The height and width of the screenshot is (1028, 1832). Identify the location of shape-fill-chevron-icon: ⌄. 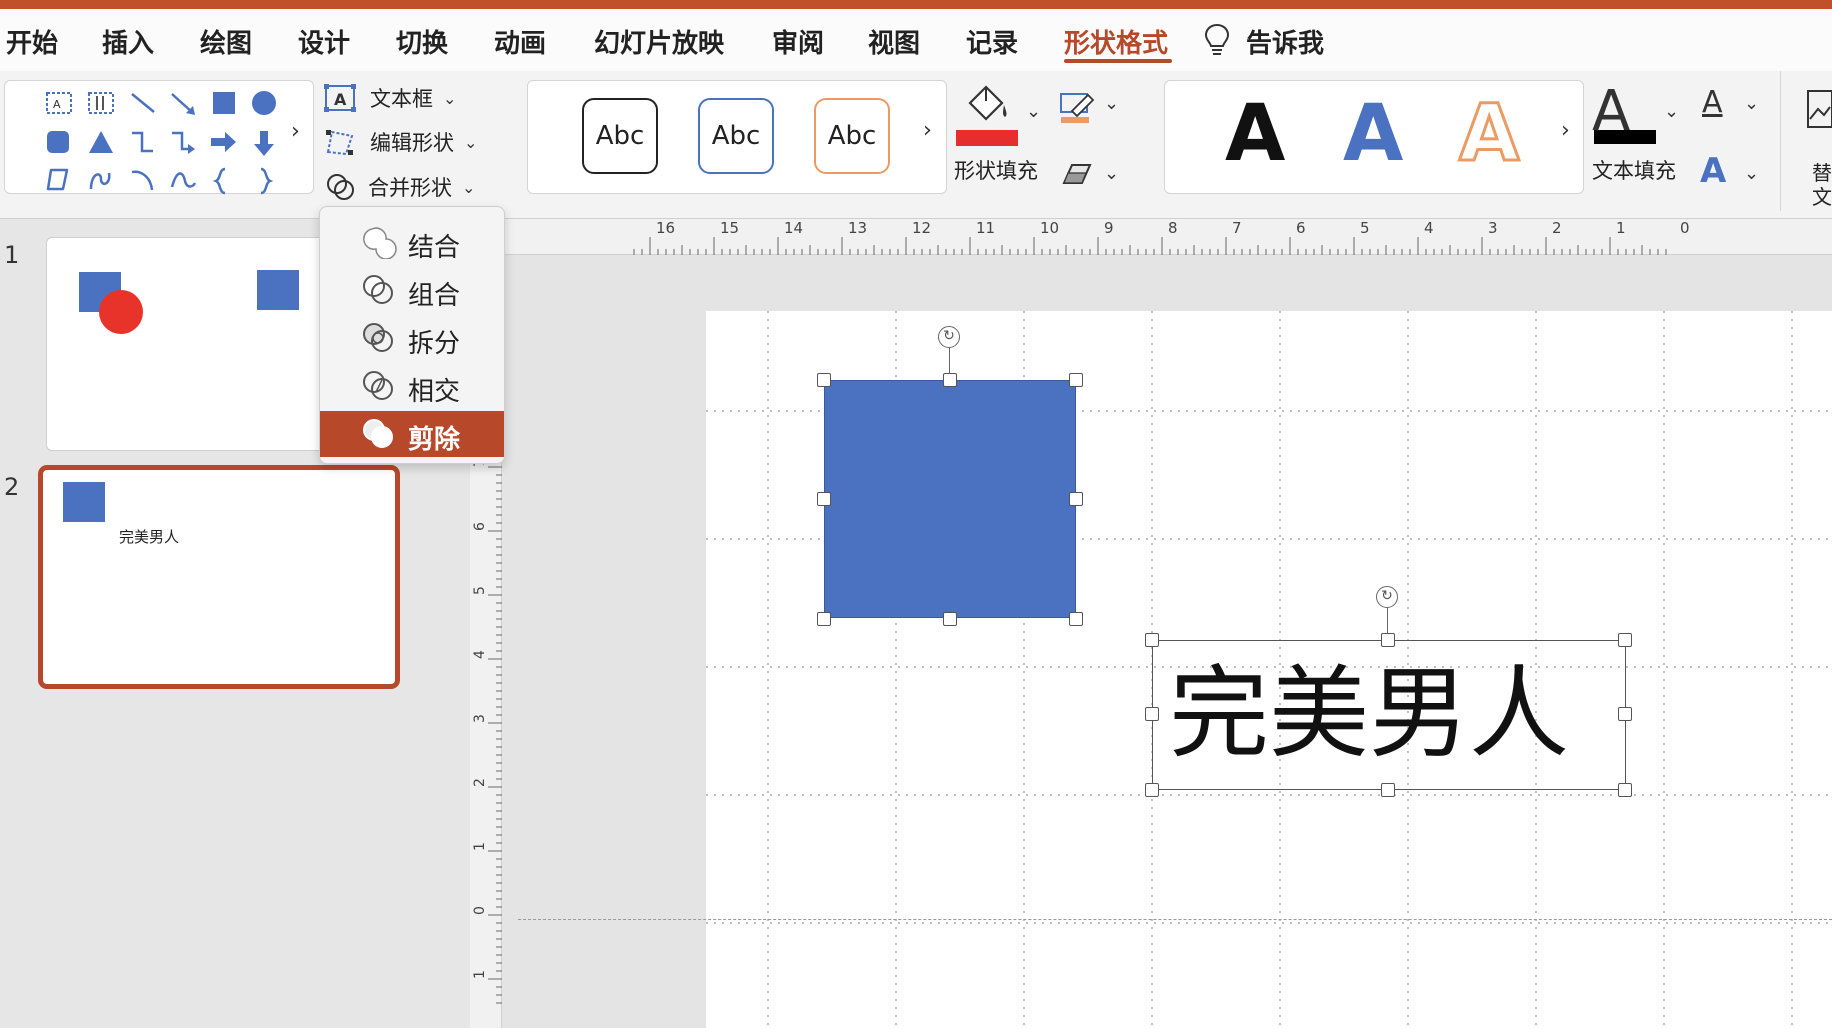
(1033, 111).